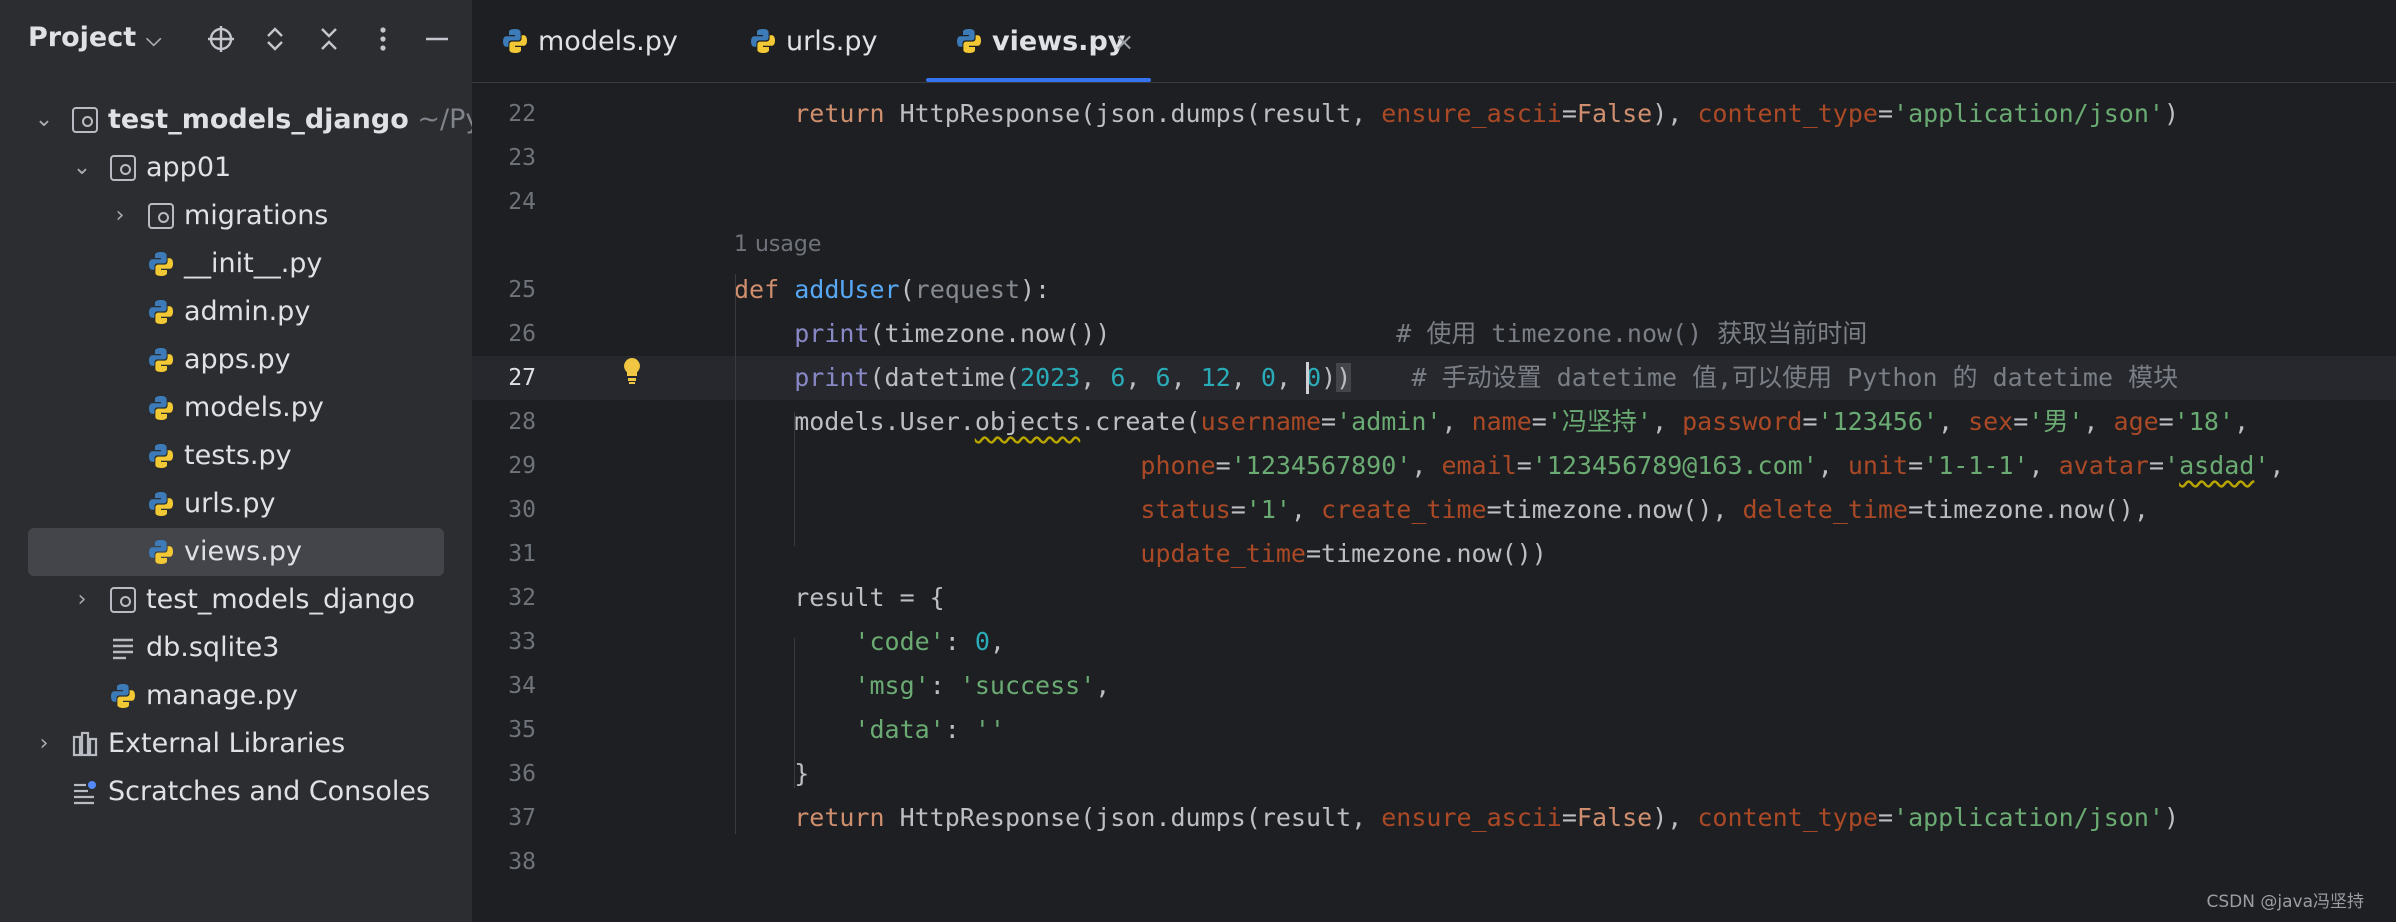 The width and height of the screenshot is (2396, 922). What do you see at coordinates (1124, 42) in the screenshot?
I see `close-tab-icon: ×` at bounding box center [1124, 42].